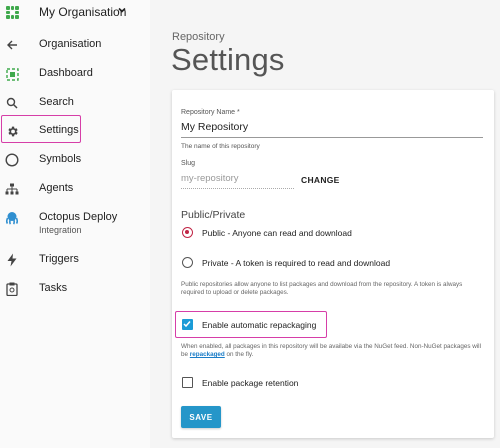 This screenshot has height=448, width=500. I want to click on search-icon, so click(12, 103).